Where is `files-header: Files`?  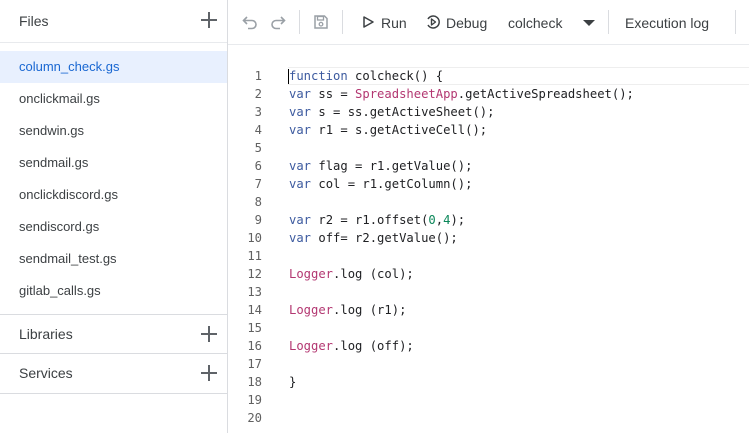 files-header: Files is located at coordinates (113, 21).